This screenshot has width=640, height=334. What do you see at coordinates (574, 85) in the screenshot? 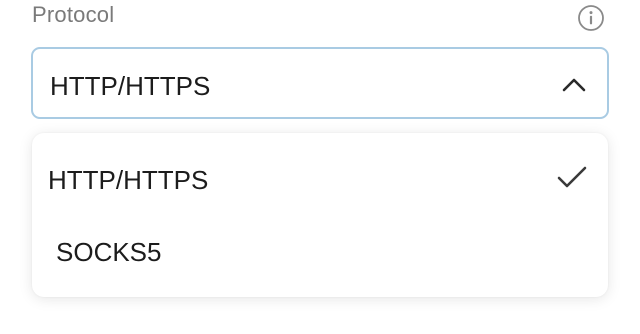
I see `chevron-up-icon` at bounding box center [574, 85].